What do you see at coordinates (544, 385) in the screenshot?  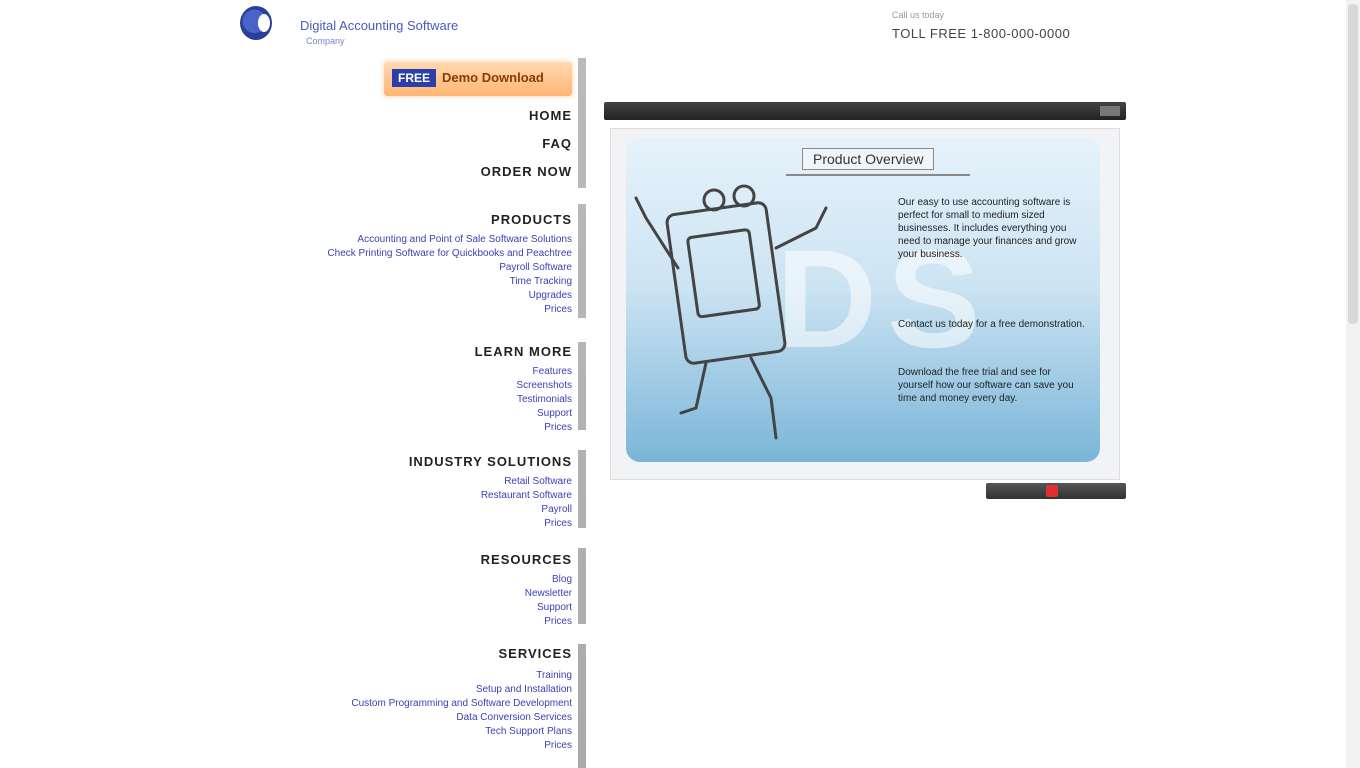 I see `nav-link-learn-screenshots: Screenshots` at bounding box center [544, 385].